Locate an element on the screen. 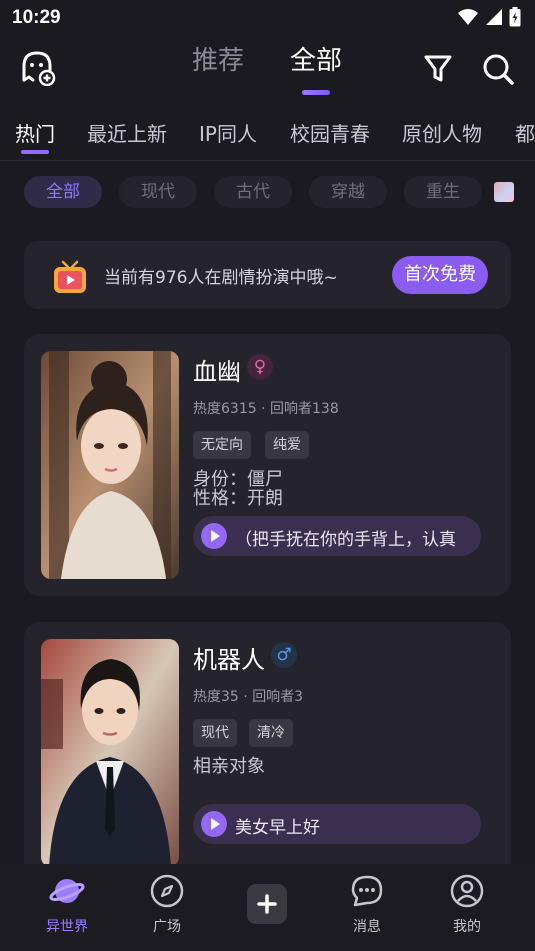 The width and height of the screenshot is (535, 951). character-identity: 相亲对象 is located at coordinates (229, 766).